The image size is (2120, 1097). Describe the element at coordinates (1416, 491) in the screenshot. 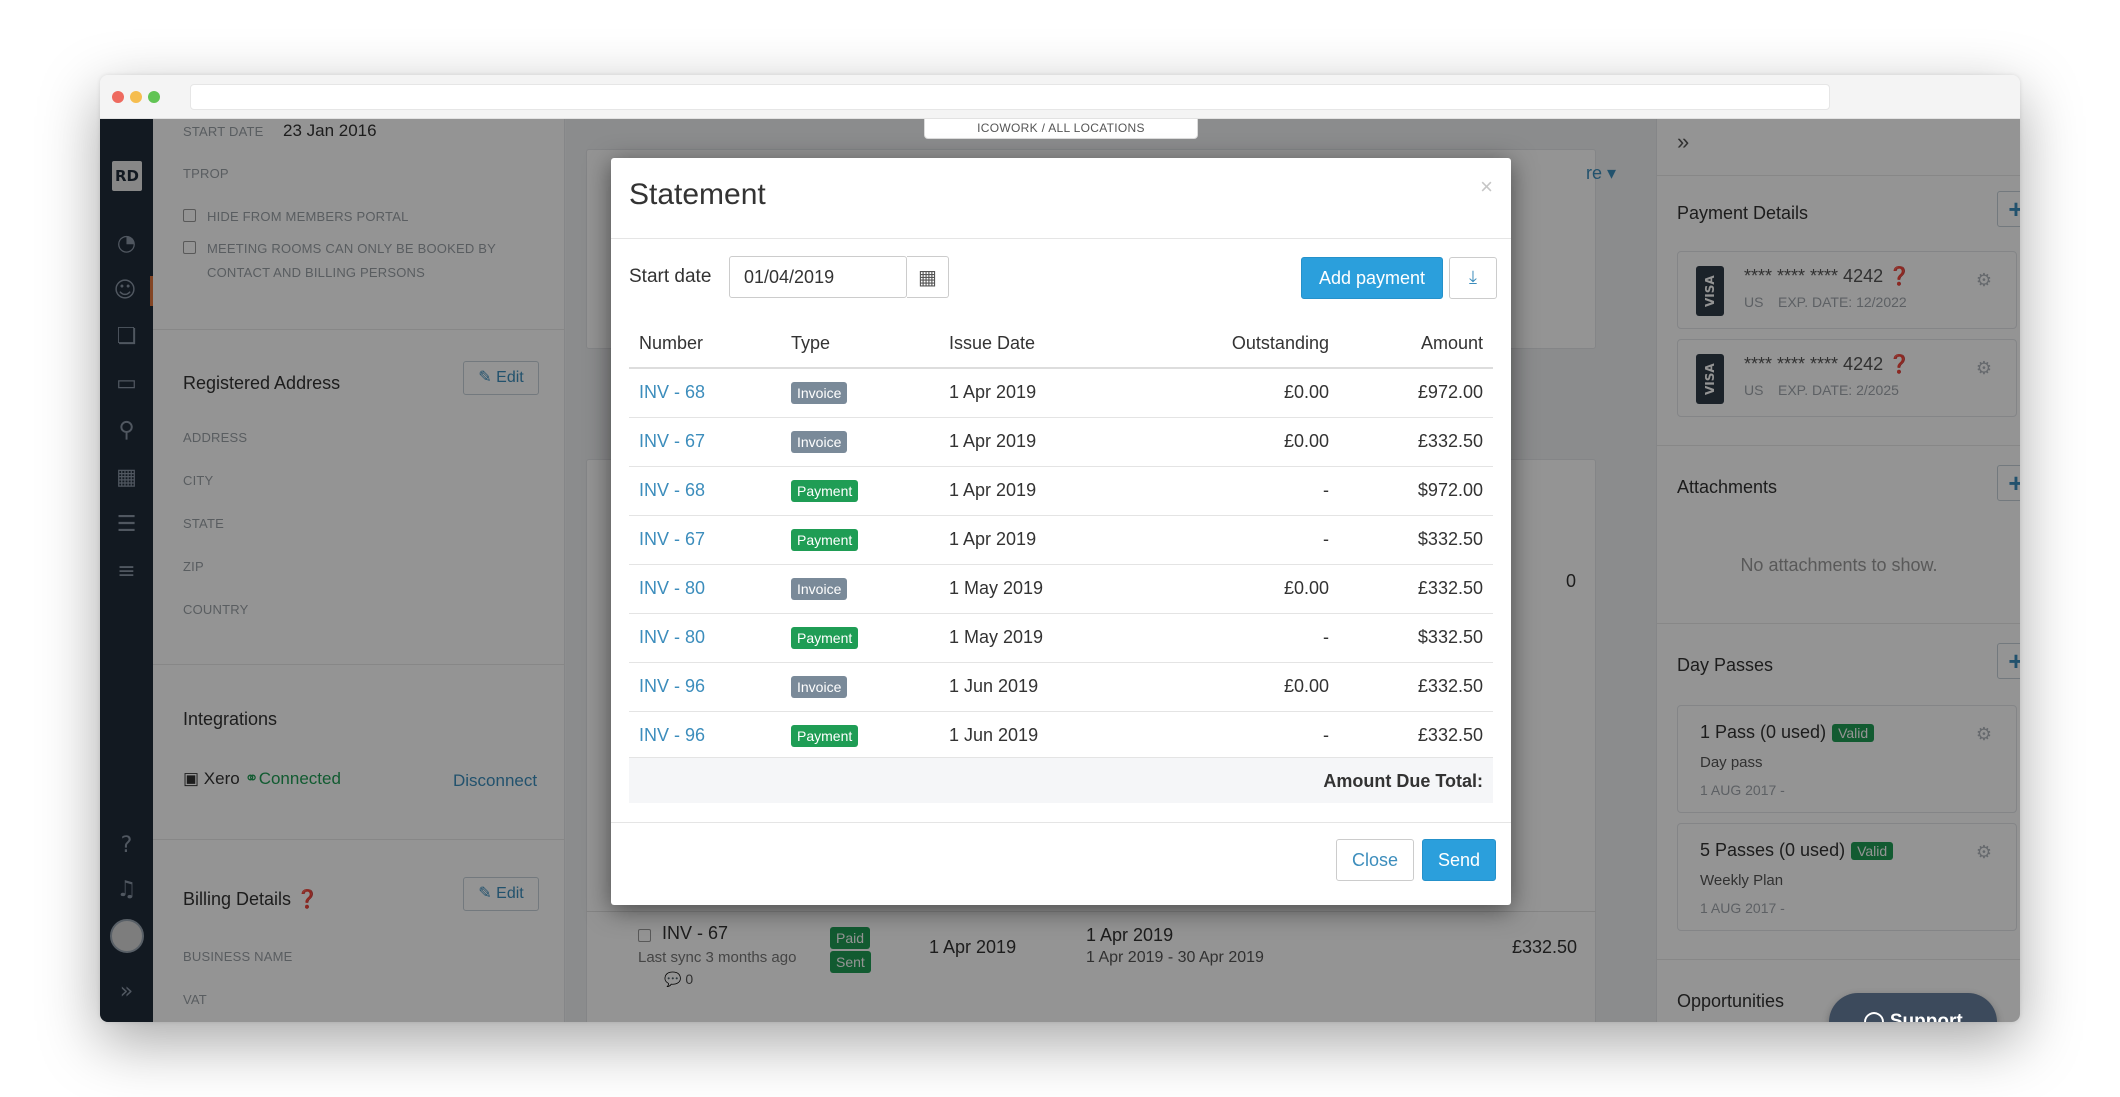

I see `row-amount: $972.00` at that location.